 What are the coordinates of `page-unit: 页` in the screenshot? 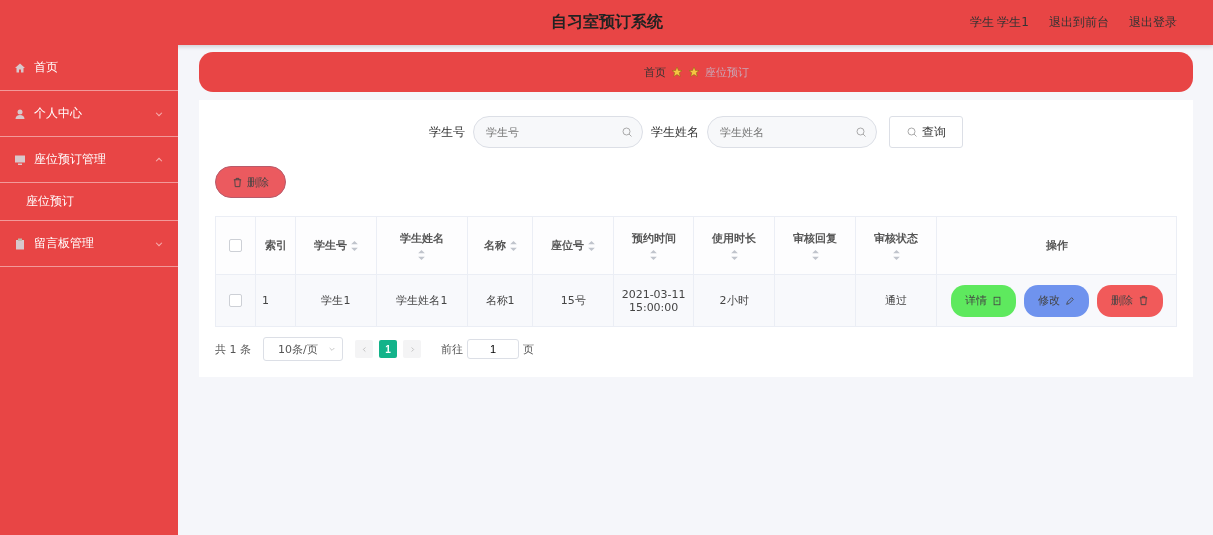 It's located at (528, 349).